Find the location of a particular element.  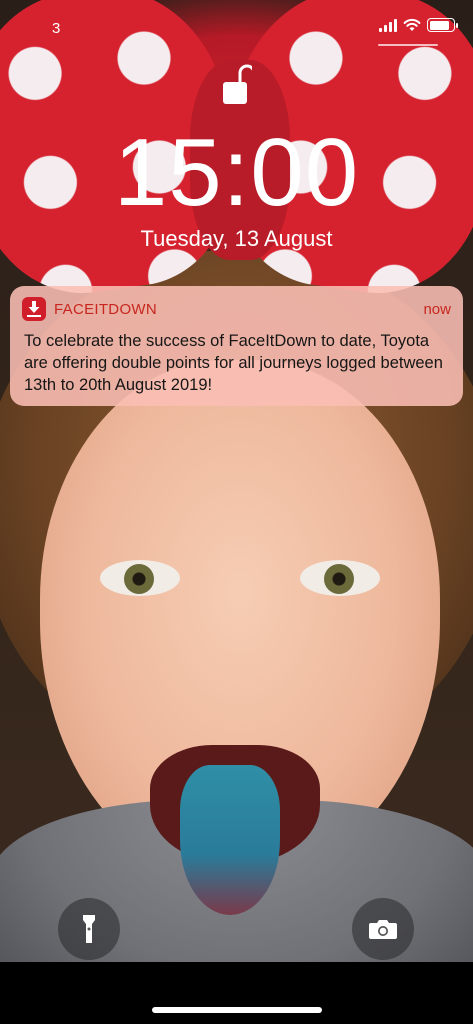

battery-fill is located at coordinates (439, 25).